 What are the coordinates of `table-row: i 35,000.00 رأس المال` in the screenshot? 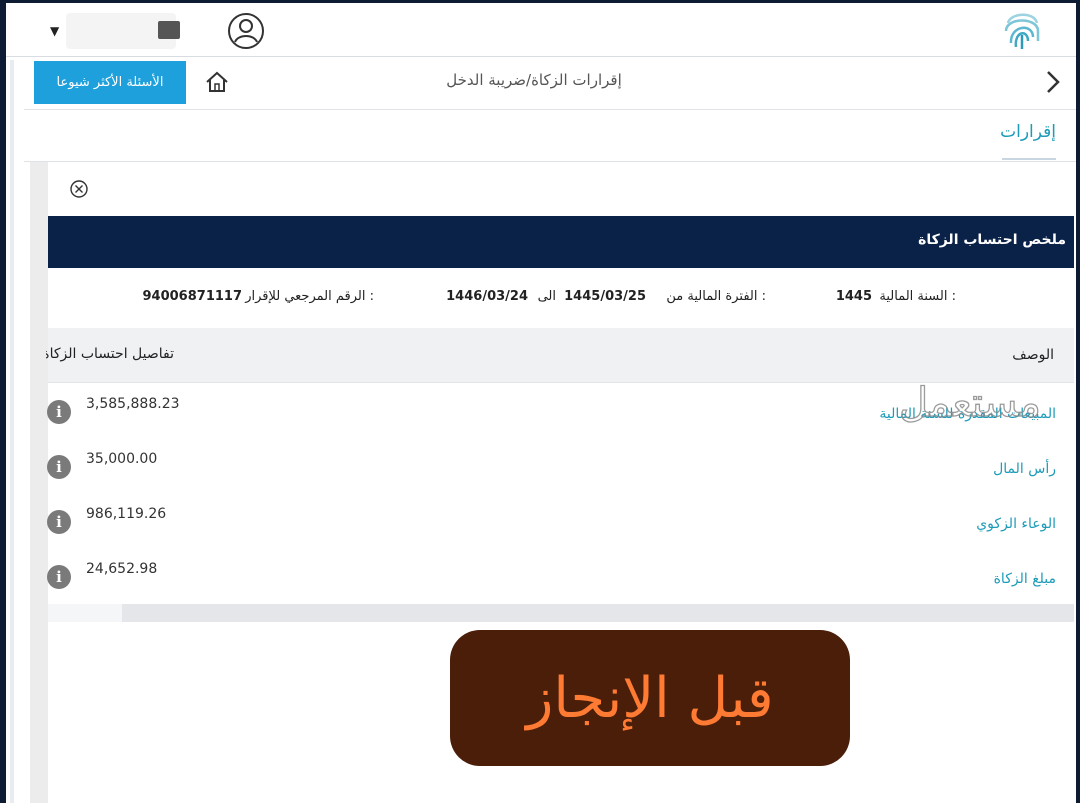 It's located at (560, 466).